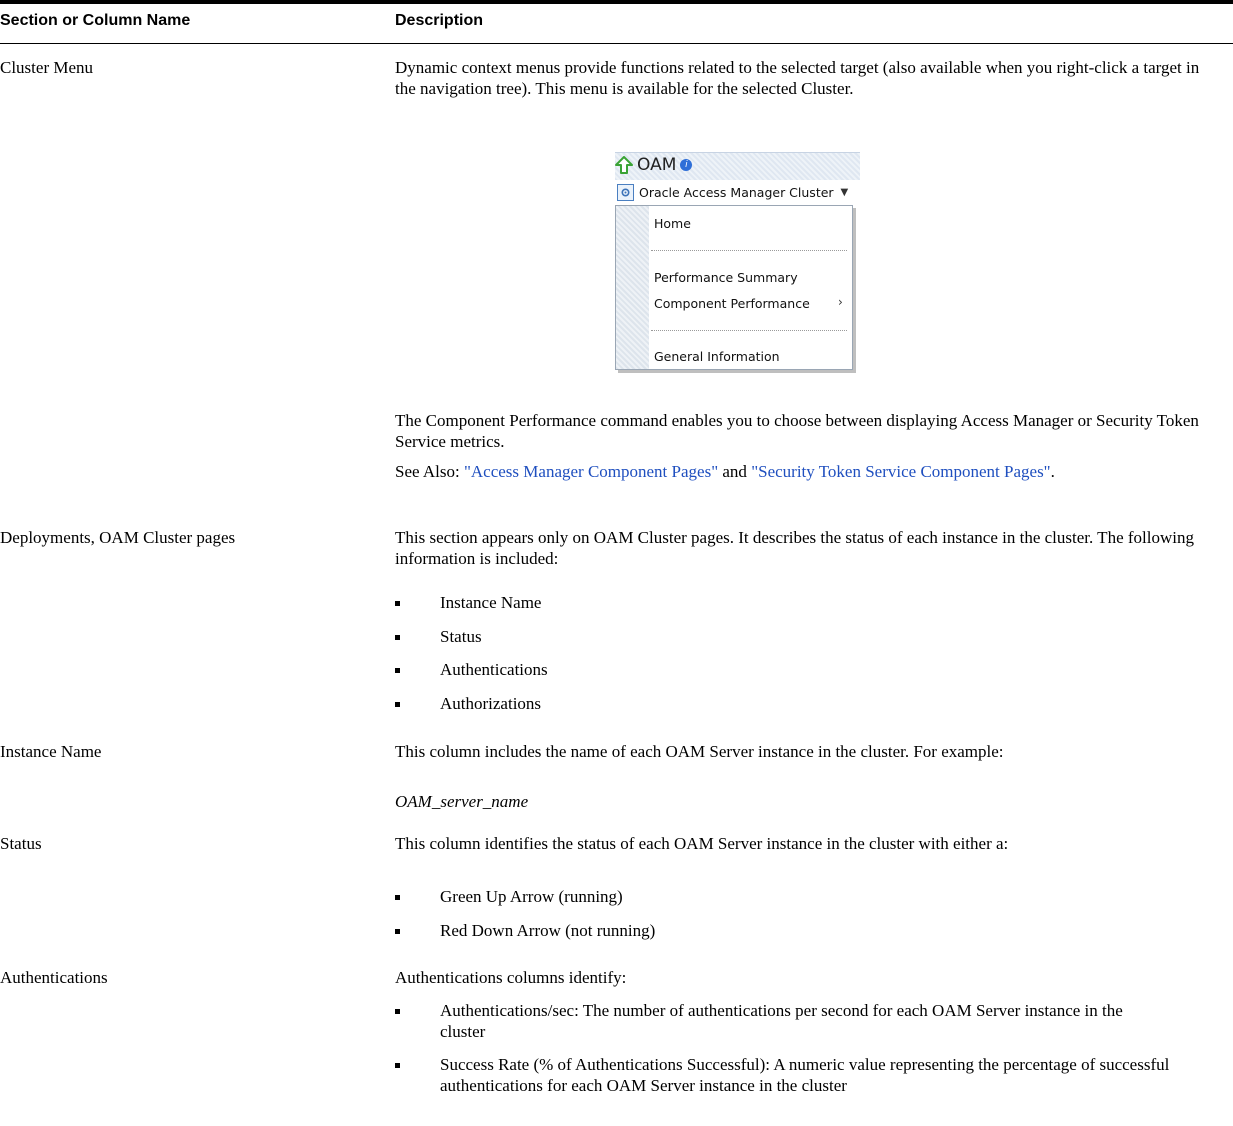 The width and height of the screenshot is (1233, 1126). Describe the element at coordinates (732, 303) in the screenshot. I see `menu-item-component-performance: Component Performance` at that location.